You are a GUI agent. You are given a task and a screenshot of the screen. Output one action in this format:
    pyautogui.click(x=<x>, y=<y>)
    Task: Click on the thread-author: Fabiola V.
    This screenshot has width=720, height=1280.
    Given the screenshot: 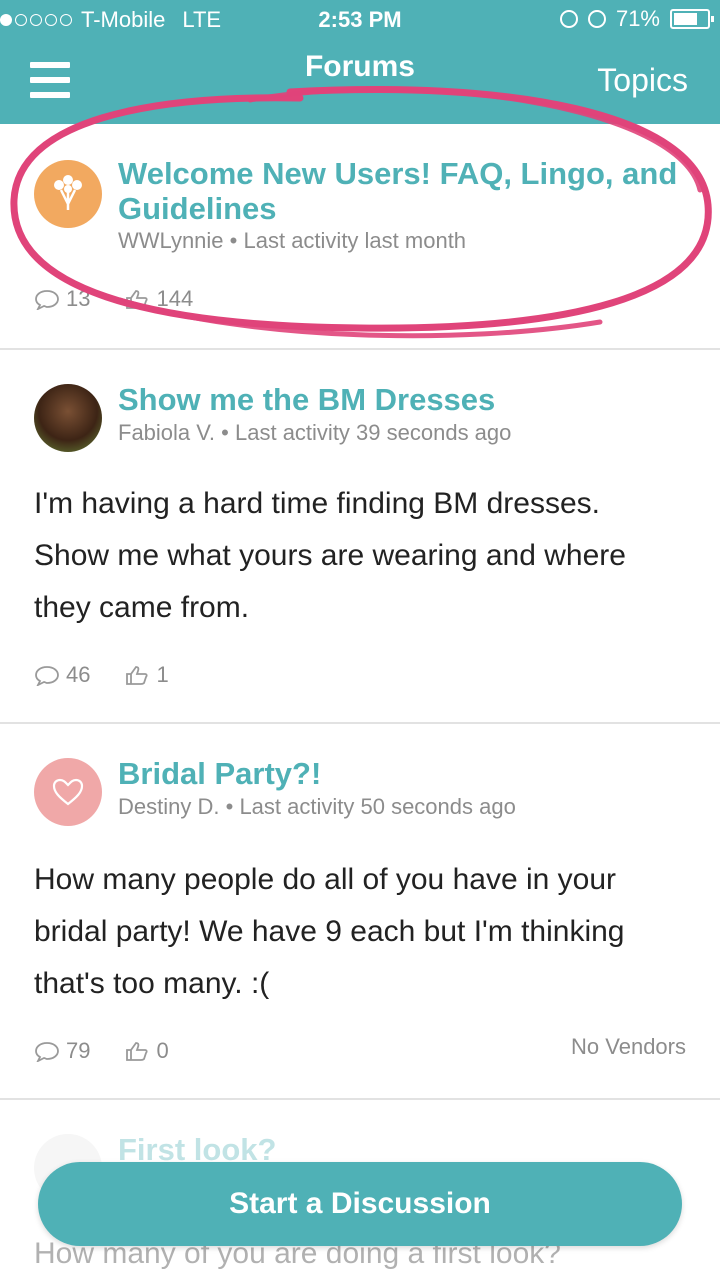 What is the action you would take?
    pyautogui.click(x=166, y=432)
    